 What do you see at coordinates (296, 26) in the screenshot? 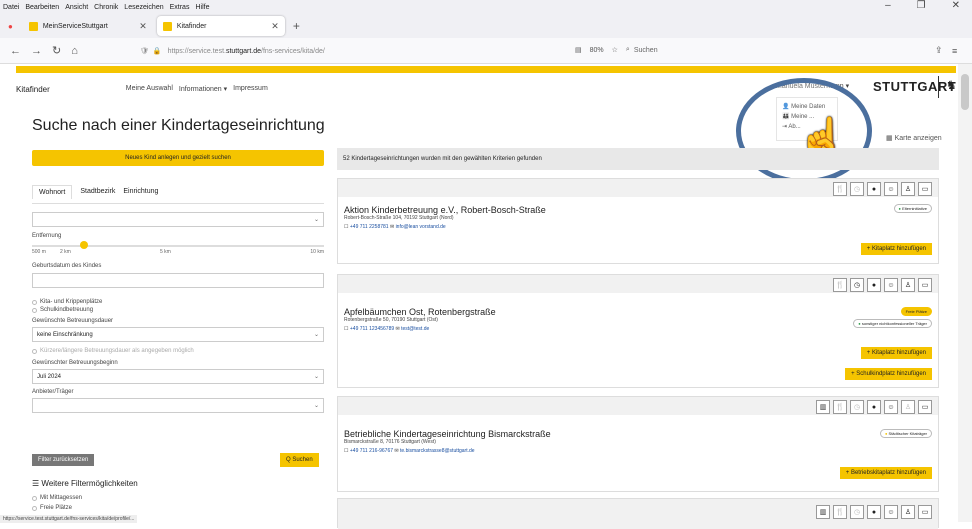
I see `new-tab-icon: +` at bounding box center [296, 26].